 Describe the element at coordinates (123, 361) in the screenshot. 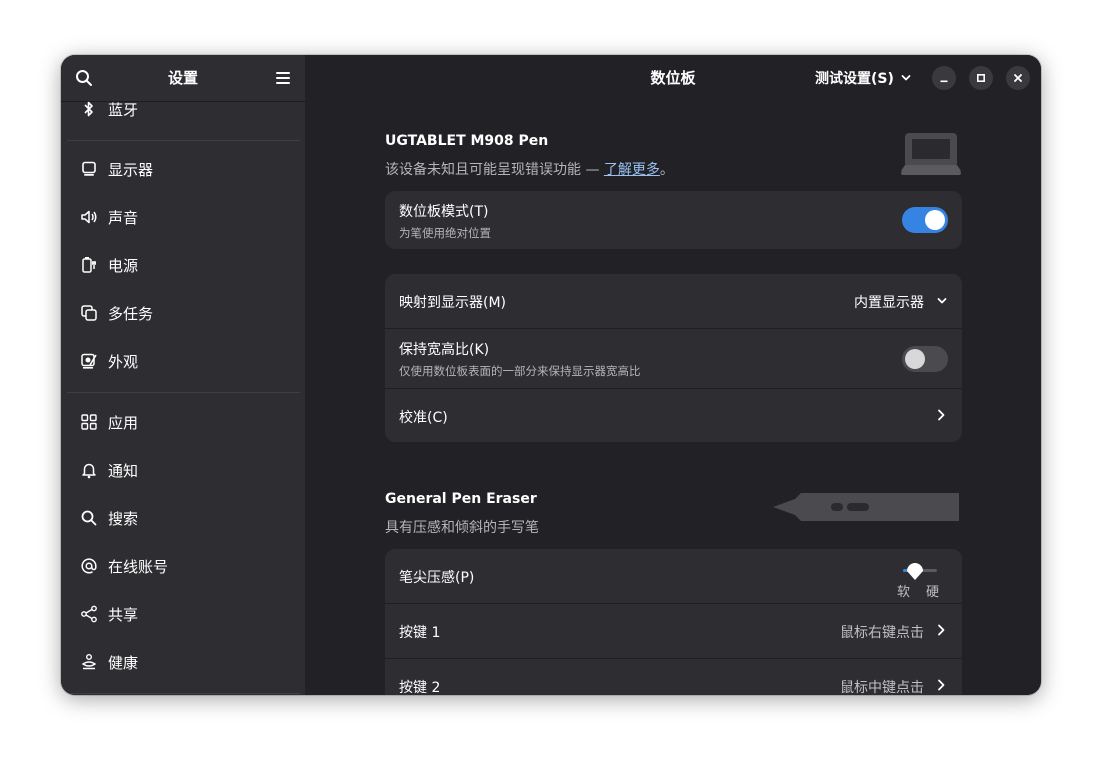

I see `sidebar-item-label: 外观` at that location.